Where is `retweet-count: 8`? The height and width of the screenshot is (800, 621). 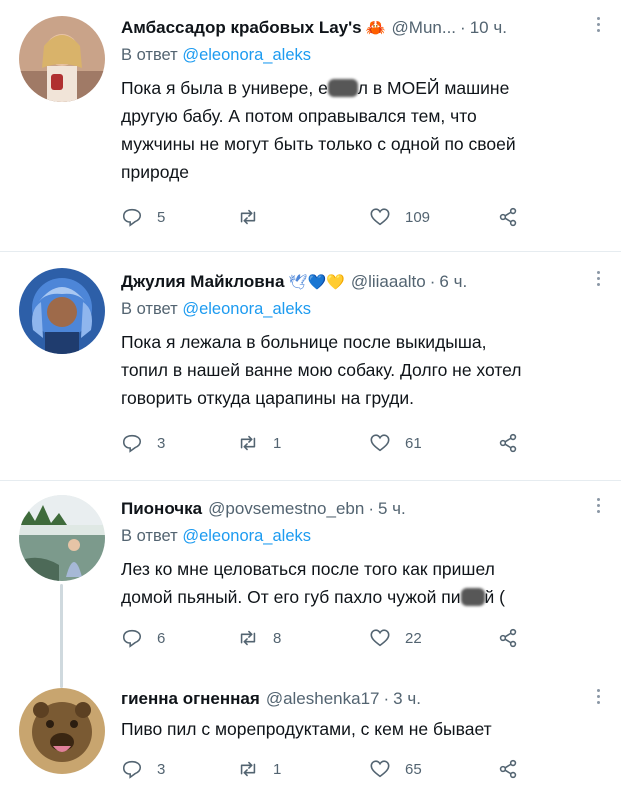 retweet-count: 8 is located at coordinates (277, 638).